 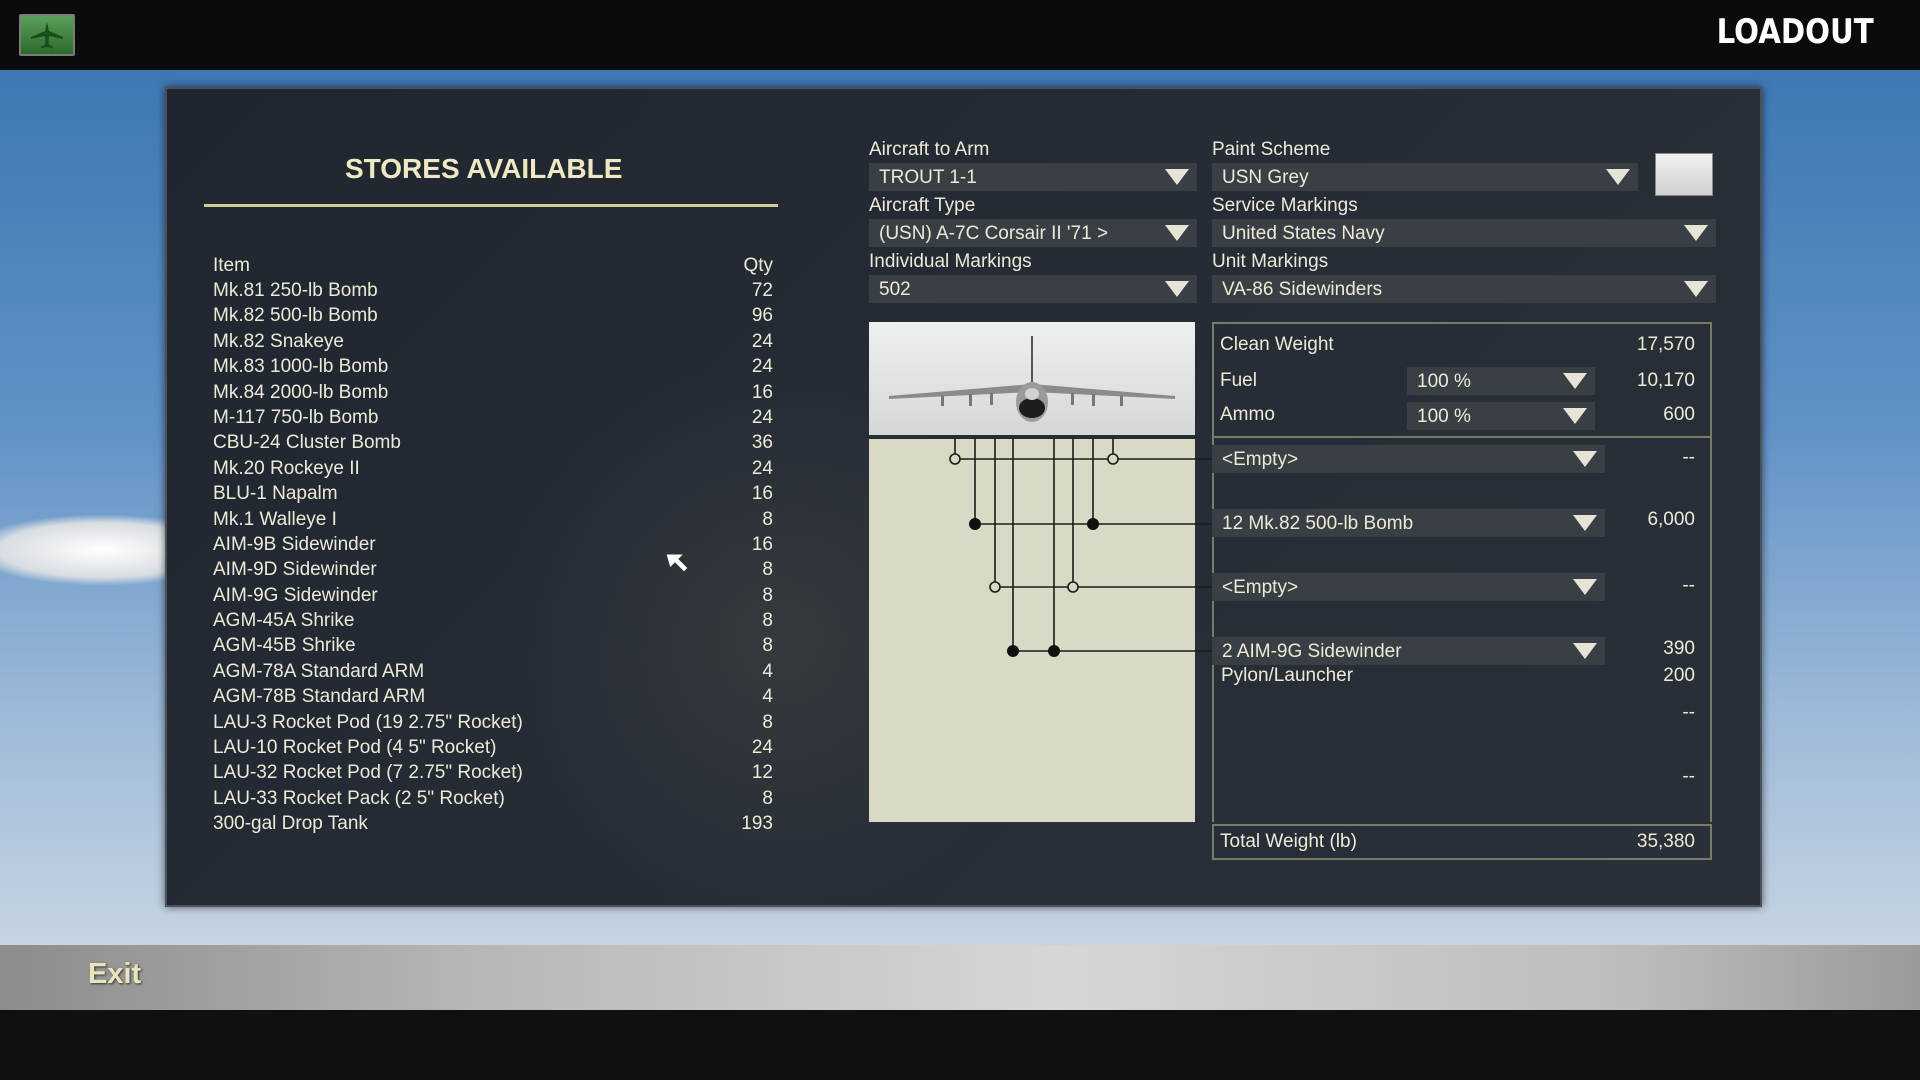 What do you see at coordinates (95, 550) in the screenshot?
I see `missile-background-image` at bounding box center [95, 550].